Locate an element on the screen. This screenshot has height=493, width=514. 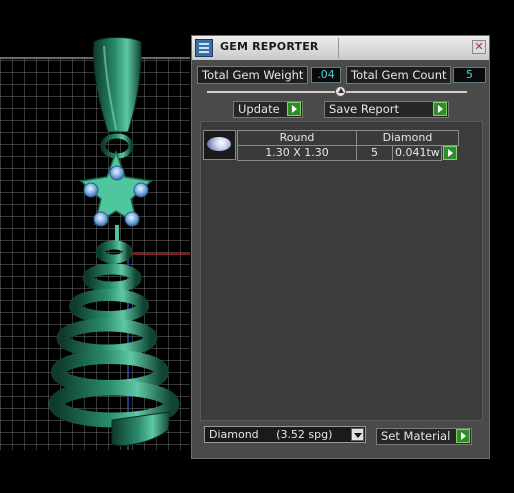
set-material-button: Set Material is located at coordinates (424, 436).